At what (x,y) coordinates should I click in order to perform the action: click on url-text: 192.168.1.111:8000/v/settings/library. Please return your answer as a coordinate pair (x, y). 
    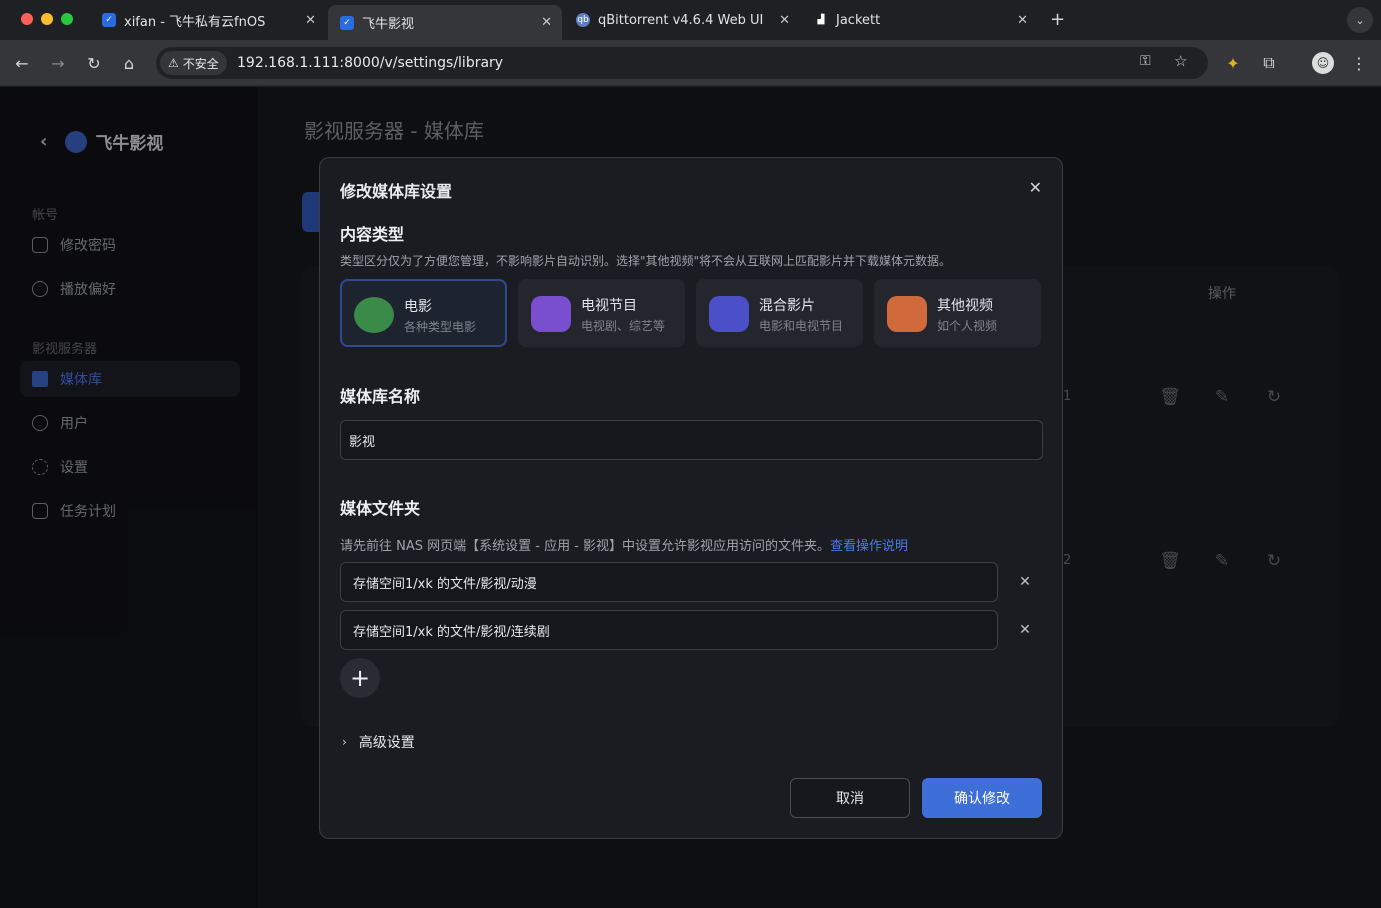
    Looking at the image, I should click on (370, 63).